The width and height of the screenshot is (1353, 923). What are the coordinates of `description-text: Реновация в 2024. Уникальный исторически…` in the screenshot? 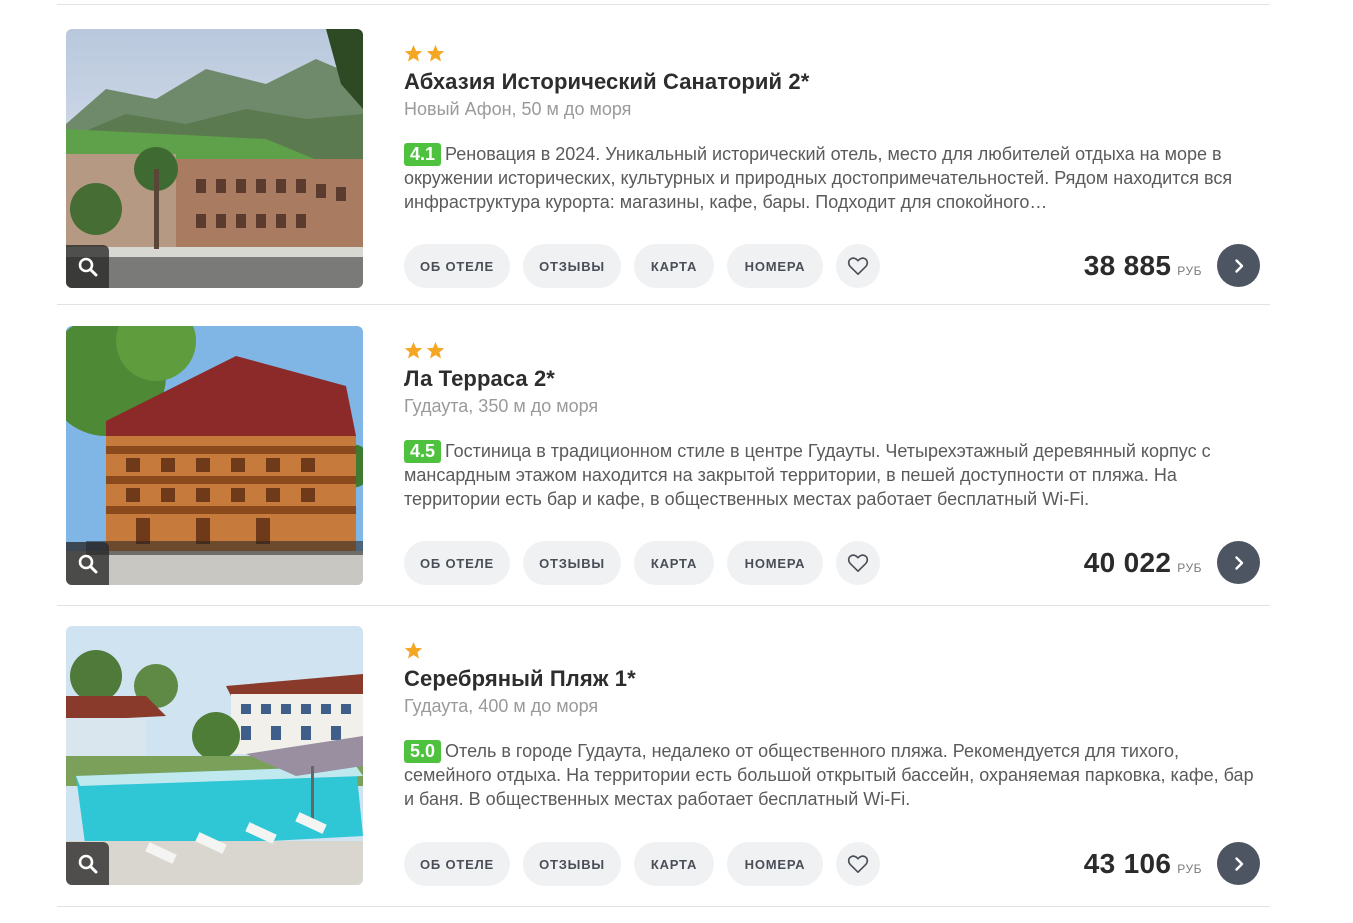 It's located at (818, 178).